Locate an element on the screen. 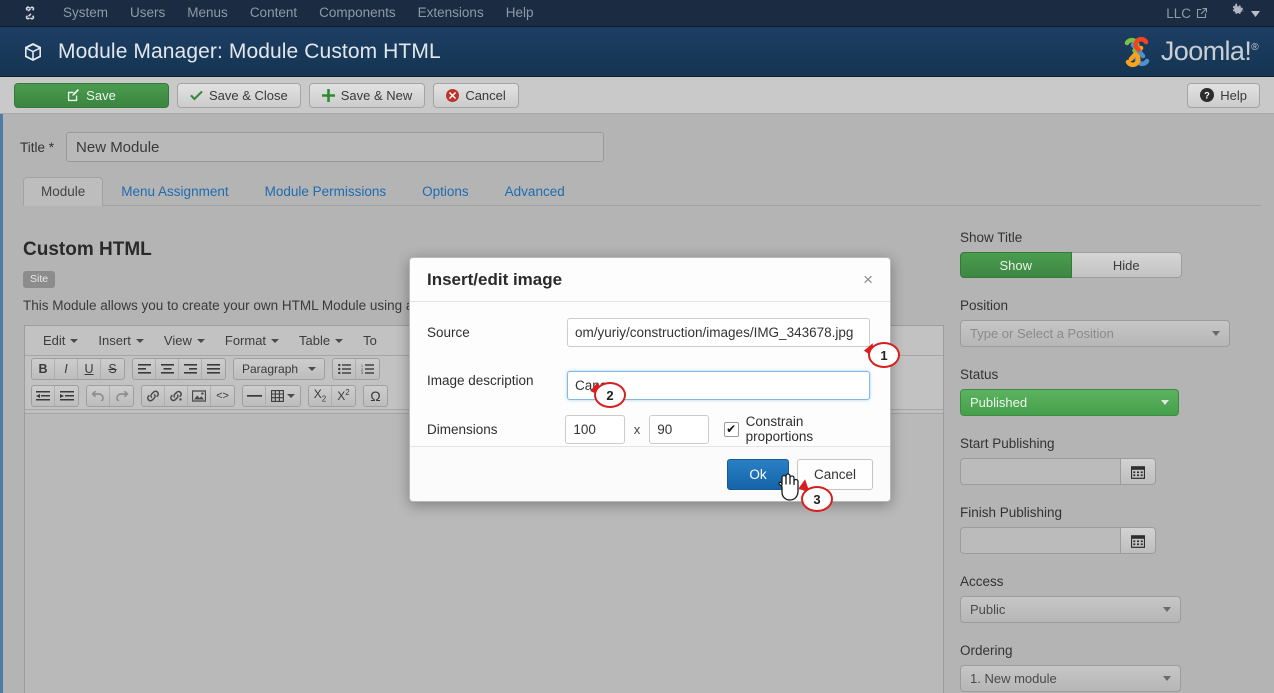 This screenshot has width=1274, height=693. finish-publishing-calendar-button is located at coordinates (1138, 540).